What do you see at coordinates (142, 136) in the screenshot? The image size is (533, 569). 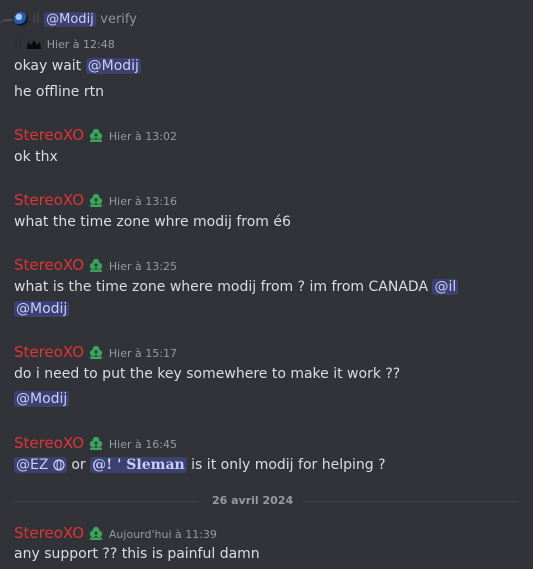 I see `timestamp: Hier à 13:02` at bounding box center [142, 136].